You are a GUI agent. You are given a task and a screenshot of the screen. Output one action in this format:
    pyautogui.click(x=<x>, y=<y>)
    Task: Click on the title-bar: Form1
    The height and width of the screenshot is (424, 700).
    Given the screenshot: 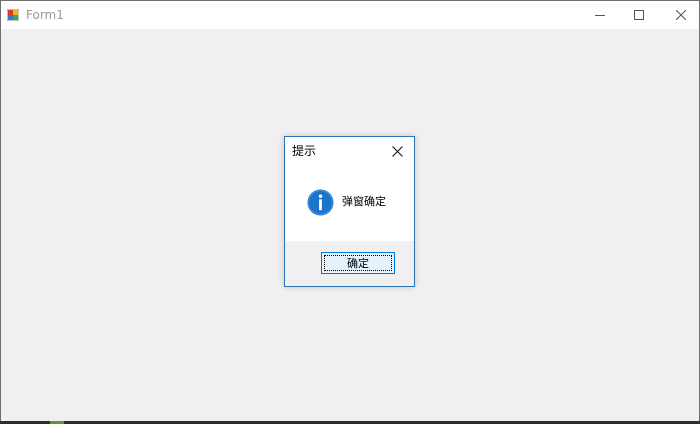 What is the action you would take?
    pyautogui.click(x=350, y=15)
    